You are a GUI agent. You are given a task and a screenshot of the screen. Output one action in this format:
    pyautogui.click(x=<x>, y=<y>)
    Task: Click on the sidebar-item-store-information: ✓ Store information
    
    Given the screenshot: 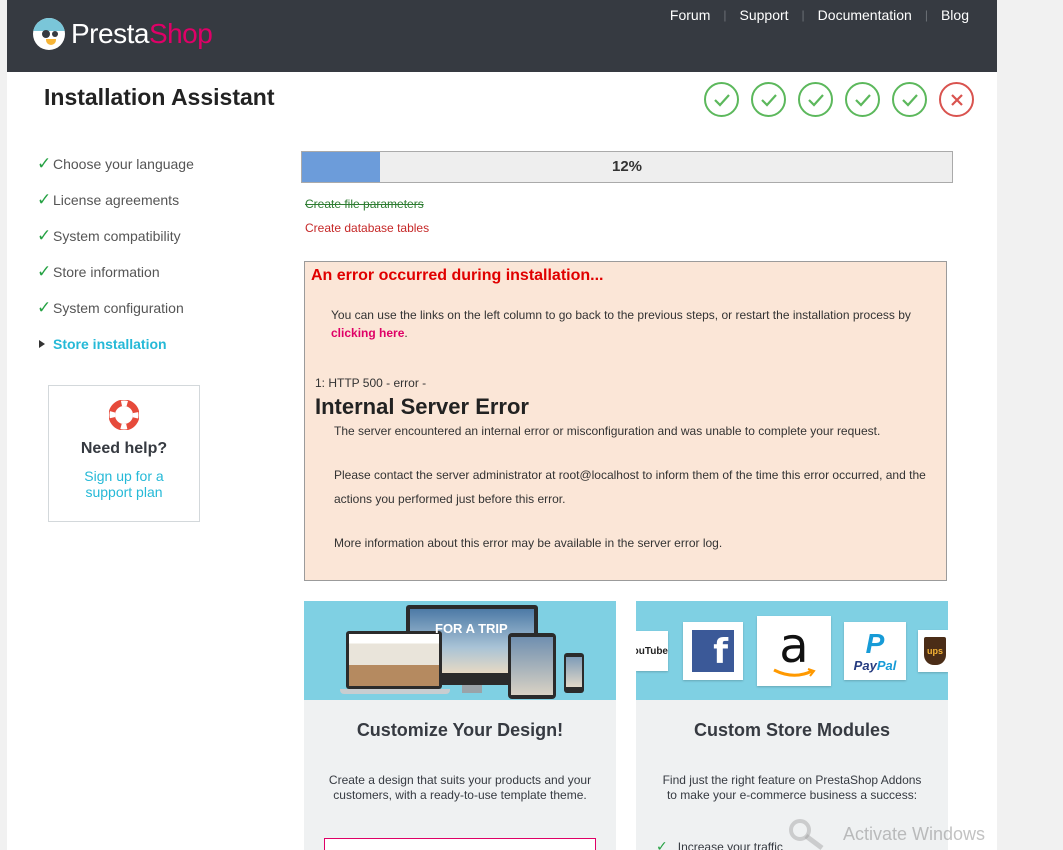 What is the action you would take?
    pyautogui.click(x=115, y=272)
    